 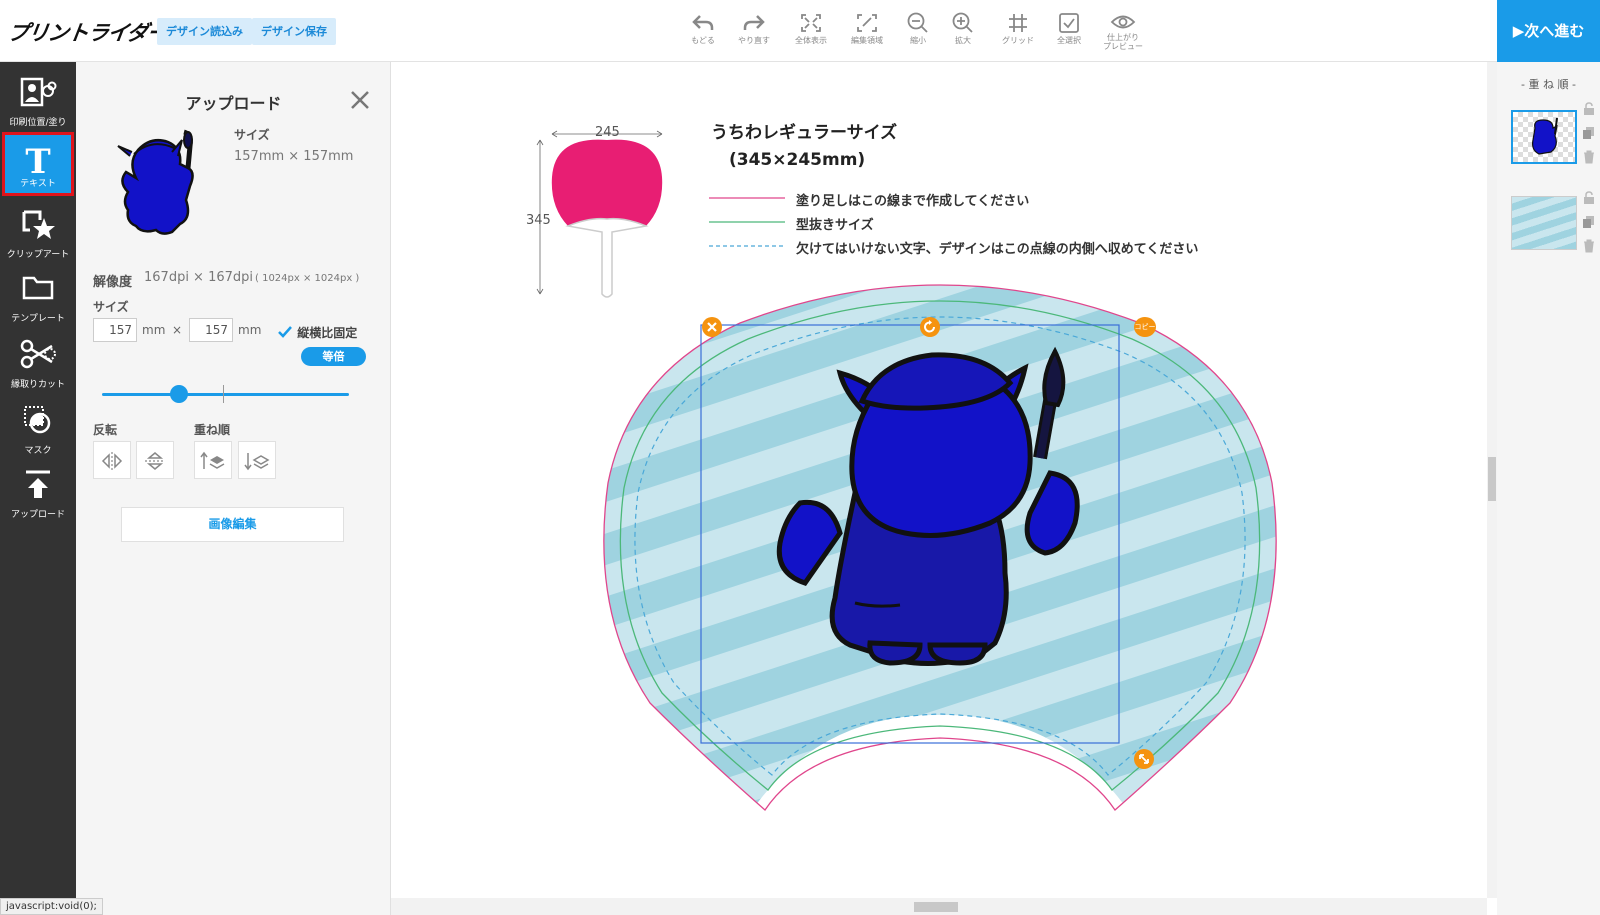 I want to click on flip-horizontal-icon, so click(x=112, y=461).